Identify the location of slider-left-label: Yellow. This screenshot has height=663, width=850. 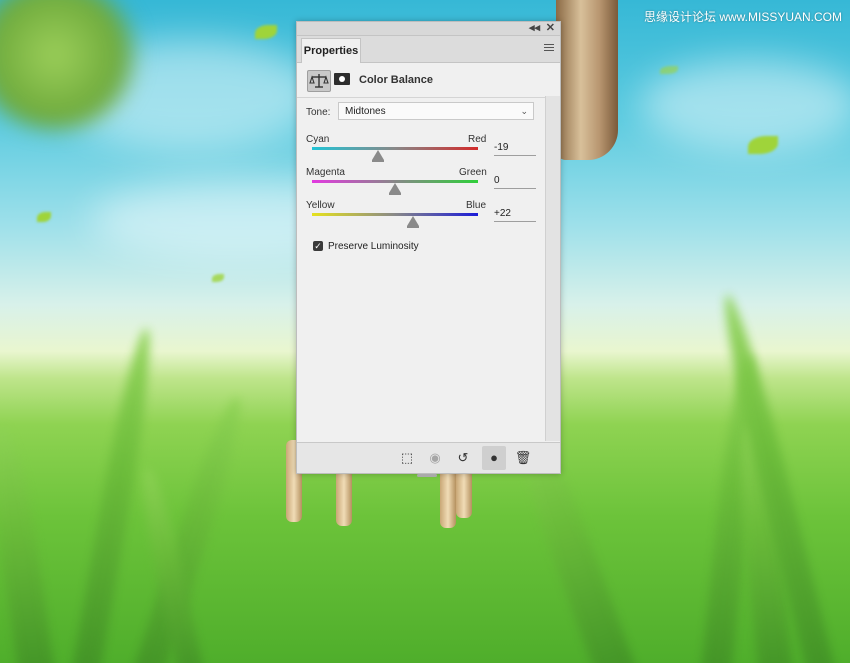
(320, 205).